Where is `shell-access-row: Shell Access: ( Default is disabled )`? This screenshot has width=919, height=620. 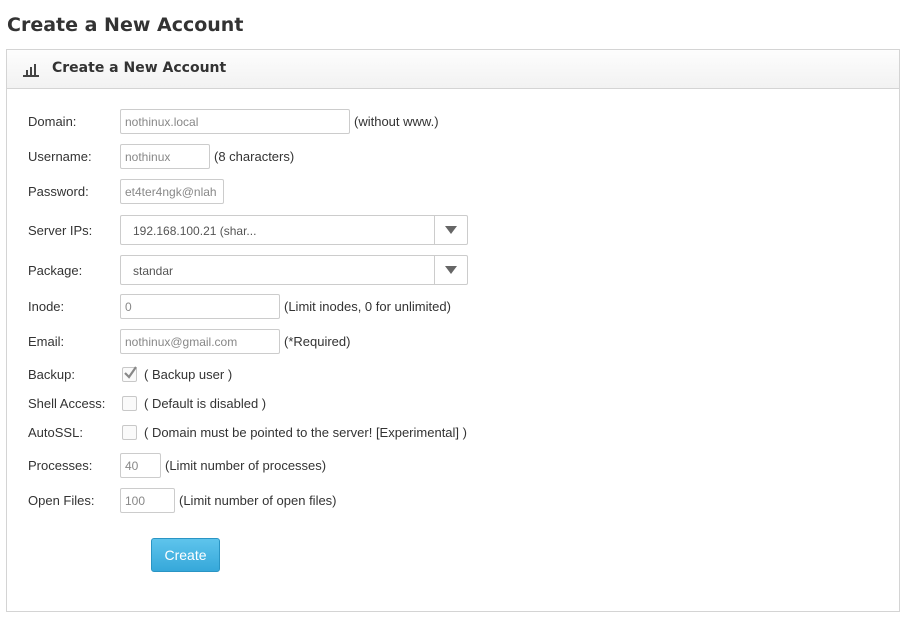 shell-access-row: Shell Access: ( Default is disabled ) is located at coordinates (147, 403).